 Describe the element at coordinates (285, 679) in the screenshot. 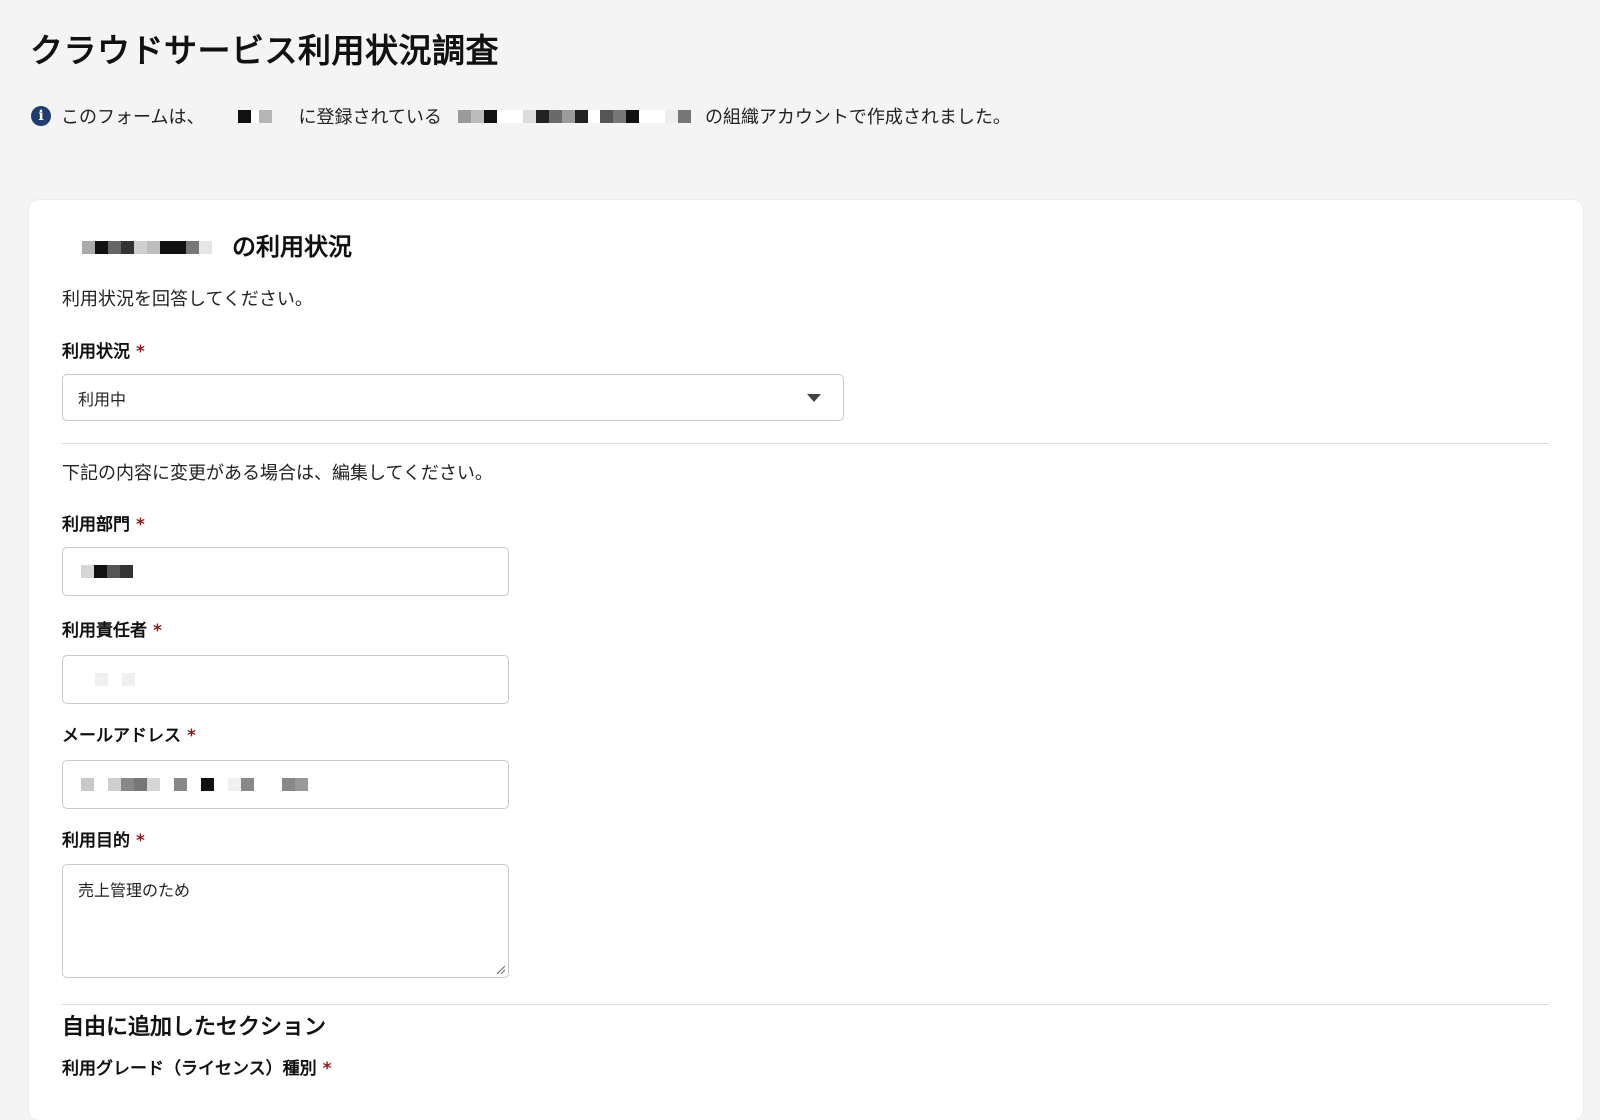

I see `owner-field` at that location.